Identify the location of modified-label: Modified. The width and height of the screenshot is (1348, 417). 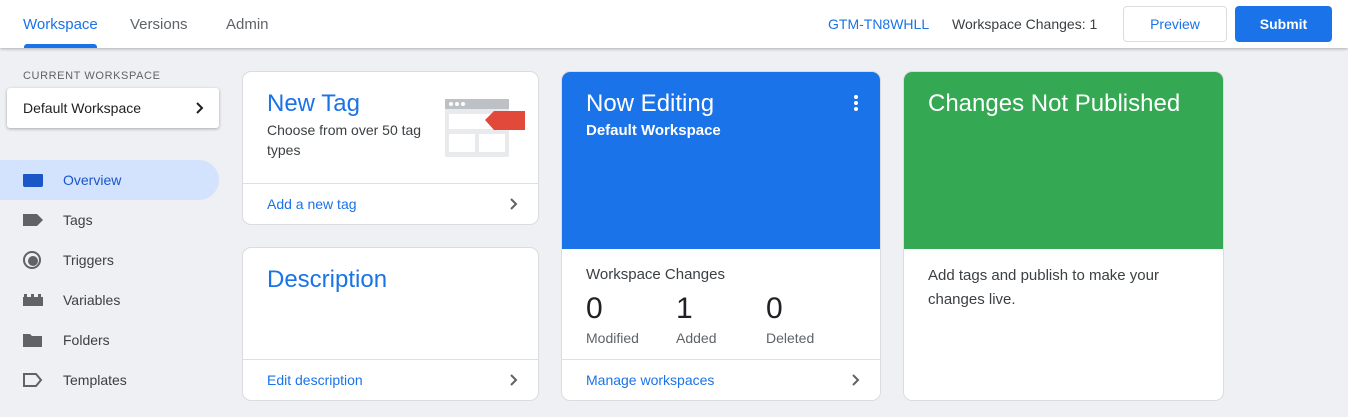
(612, 338).